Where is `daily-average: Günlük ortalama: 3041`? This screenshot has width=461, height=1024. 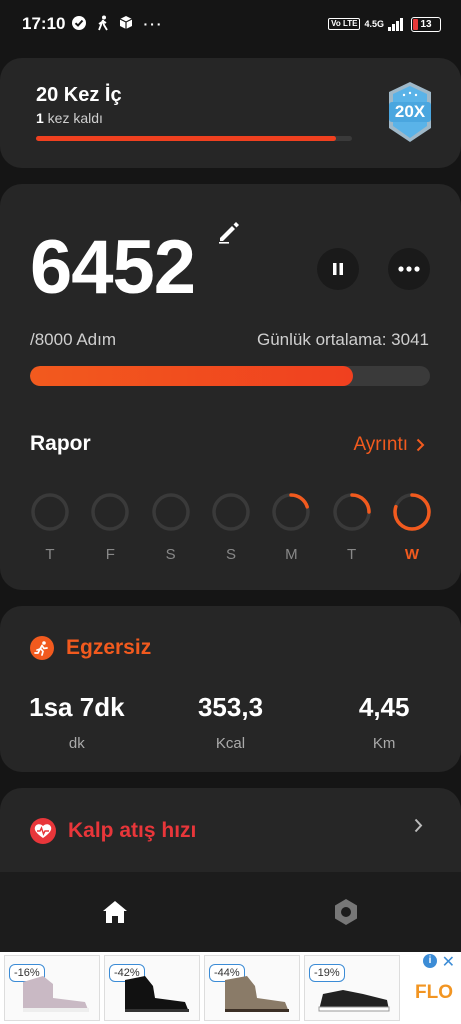 daily-average: Günlük ortalama: 3041 is located at coordinates (343, 339).